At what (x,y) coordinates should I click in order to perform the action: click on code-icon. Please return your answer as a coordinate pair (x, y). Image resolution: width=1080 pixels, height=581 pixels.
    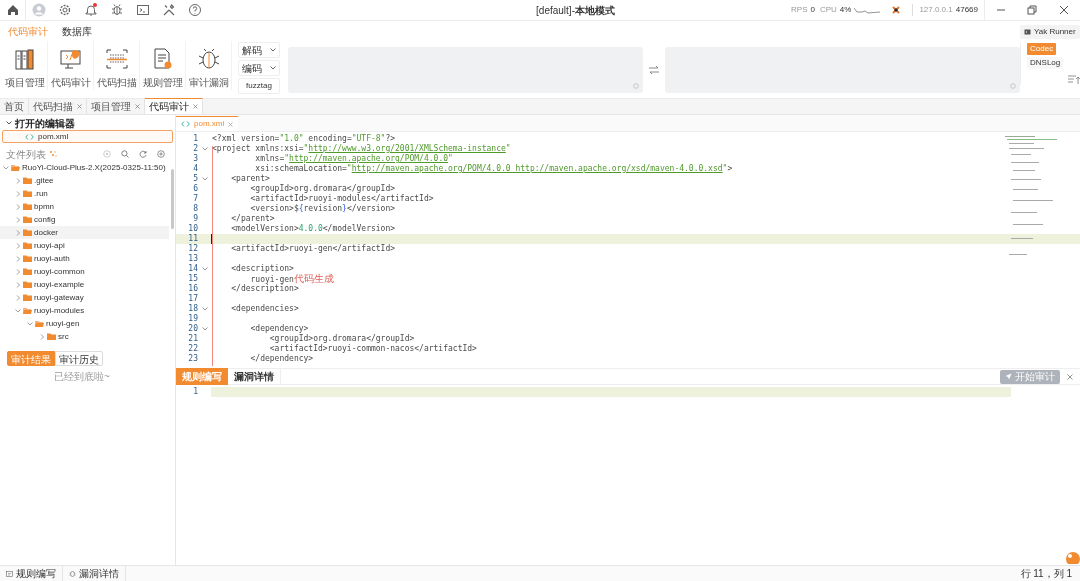
    Looking at the image, I should click on (29, 136).